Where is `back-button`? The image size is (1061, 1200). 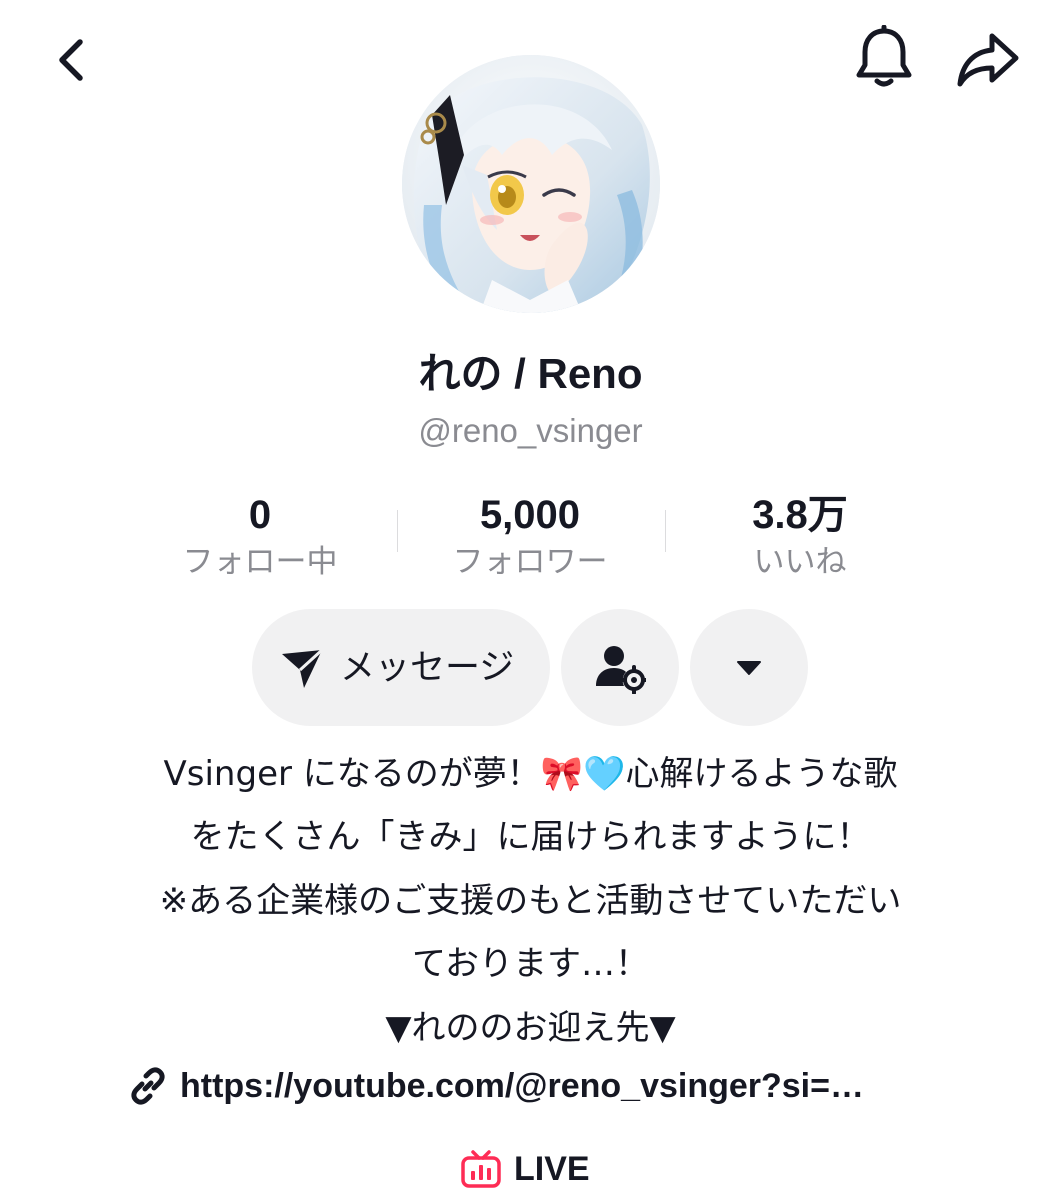
back-button is located at coordinates (72, 60).